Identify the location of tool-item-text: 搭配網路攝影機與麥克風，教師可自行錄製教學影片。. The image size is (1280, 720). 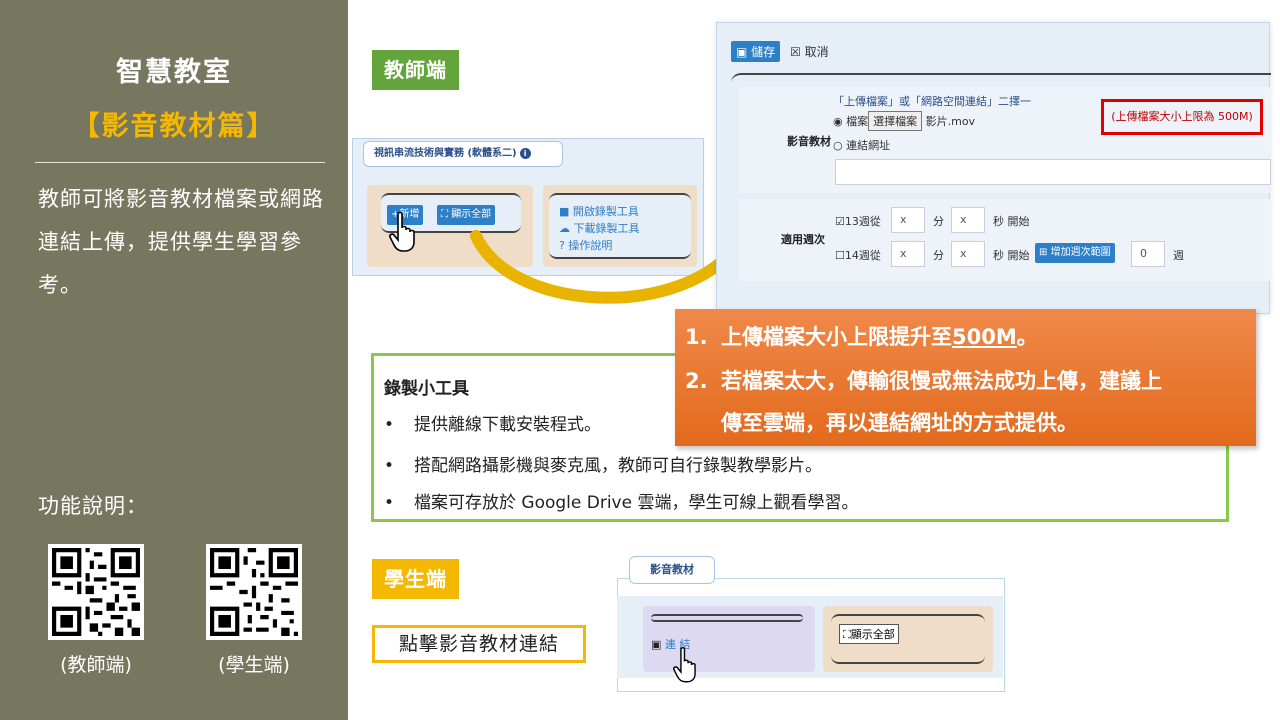
(618, 466).